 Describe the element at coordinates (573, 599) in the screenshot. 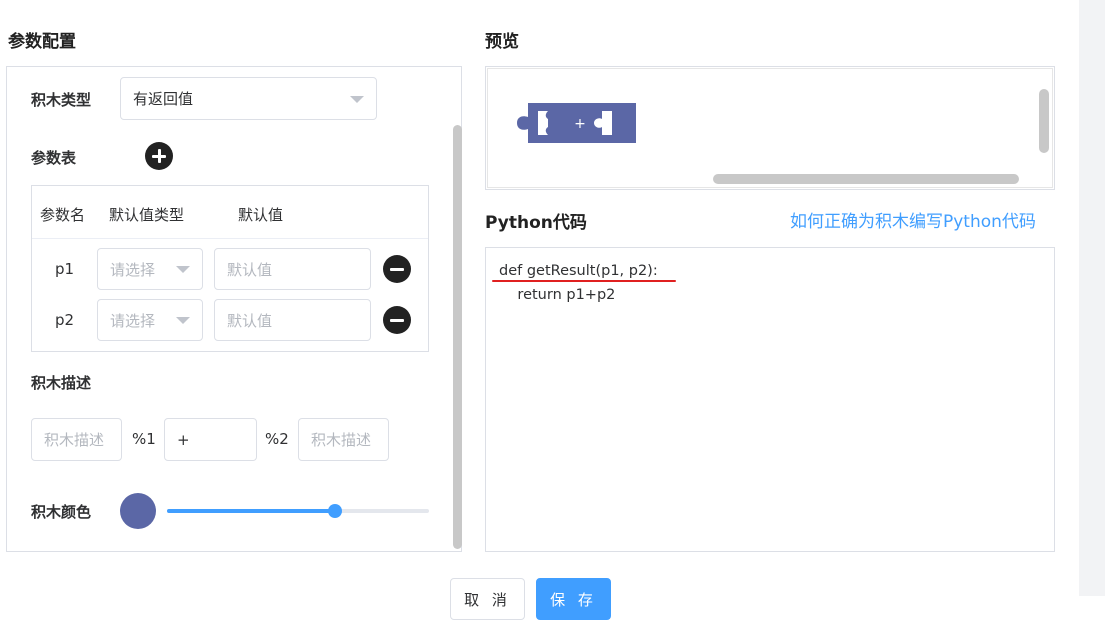

I see `save-button: 保 存` at that location.